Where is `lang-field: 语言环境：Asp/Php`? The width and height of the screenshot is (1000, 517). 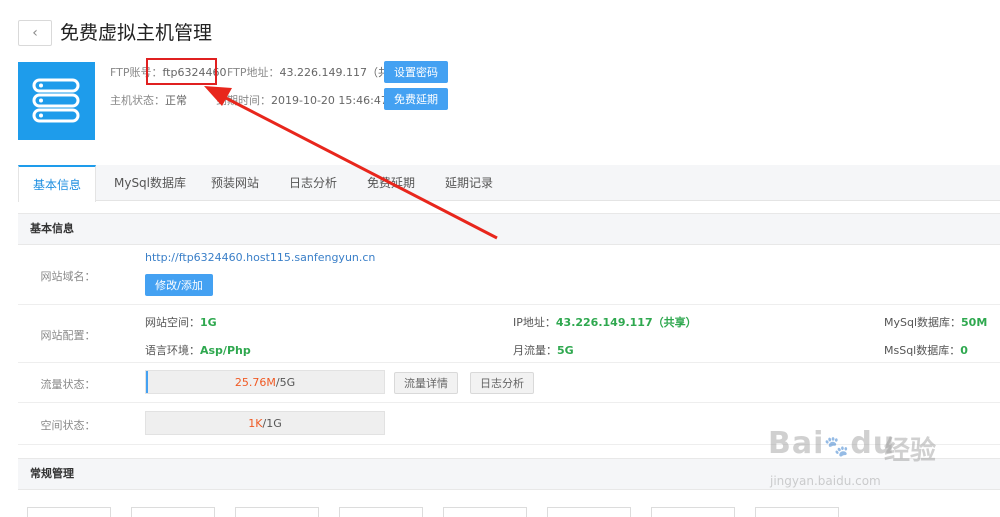
lang-field: 语言环境：Asp/Php is located at coordinates (198, 350).